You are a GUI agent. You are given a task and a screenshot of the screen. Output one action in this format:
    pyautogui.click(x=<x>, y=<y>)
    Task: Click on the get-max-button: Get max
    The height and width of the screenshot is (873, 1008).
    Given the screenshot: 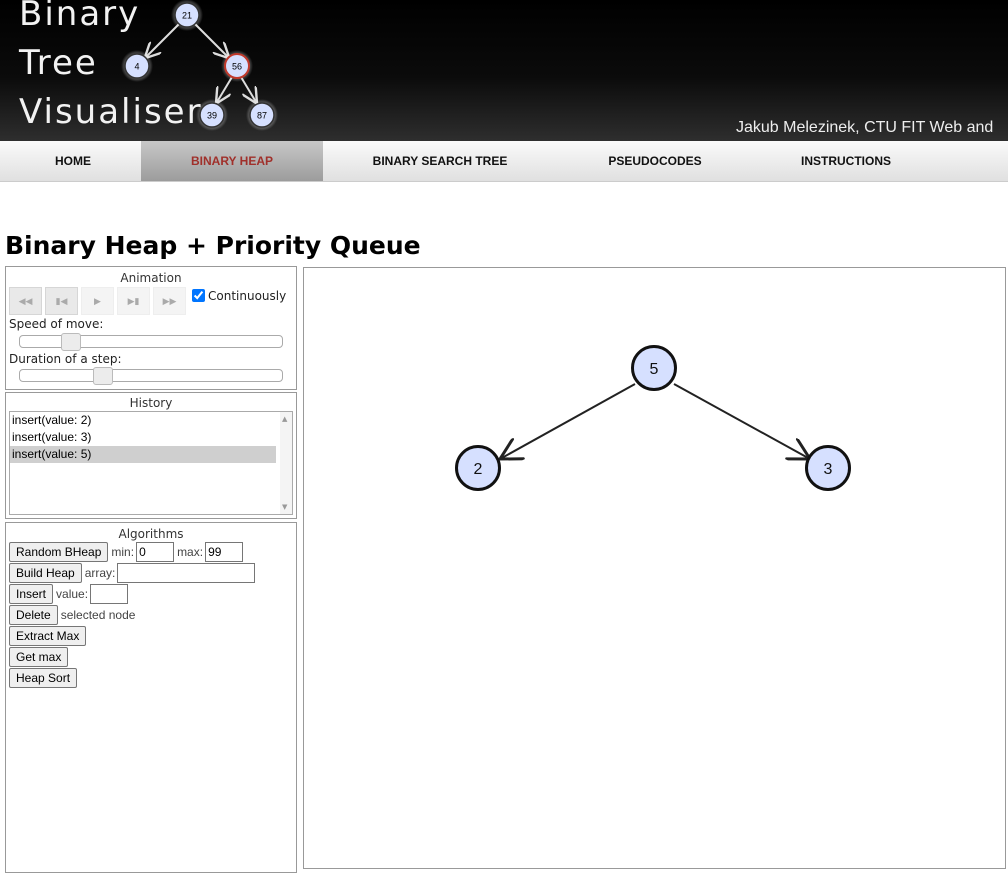 What is the action you would take?
    pyautogui.click(x=39, y=657)
    